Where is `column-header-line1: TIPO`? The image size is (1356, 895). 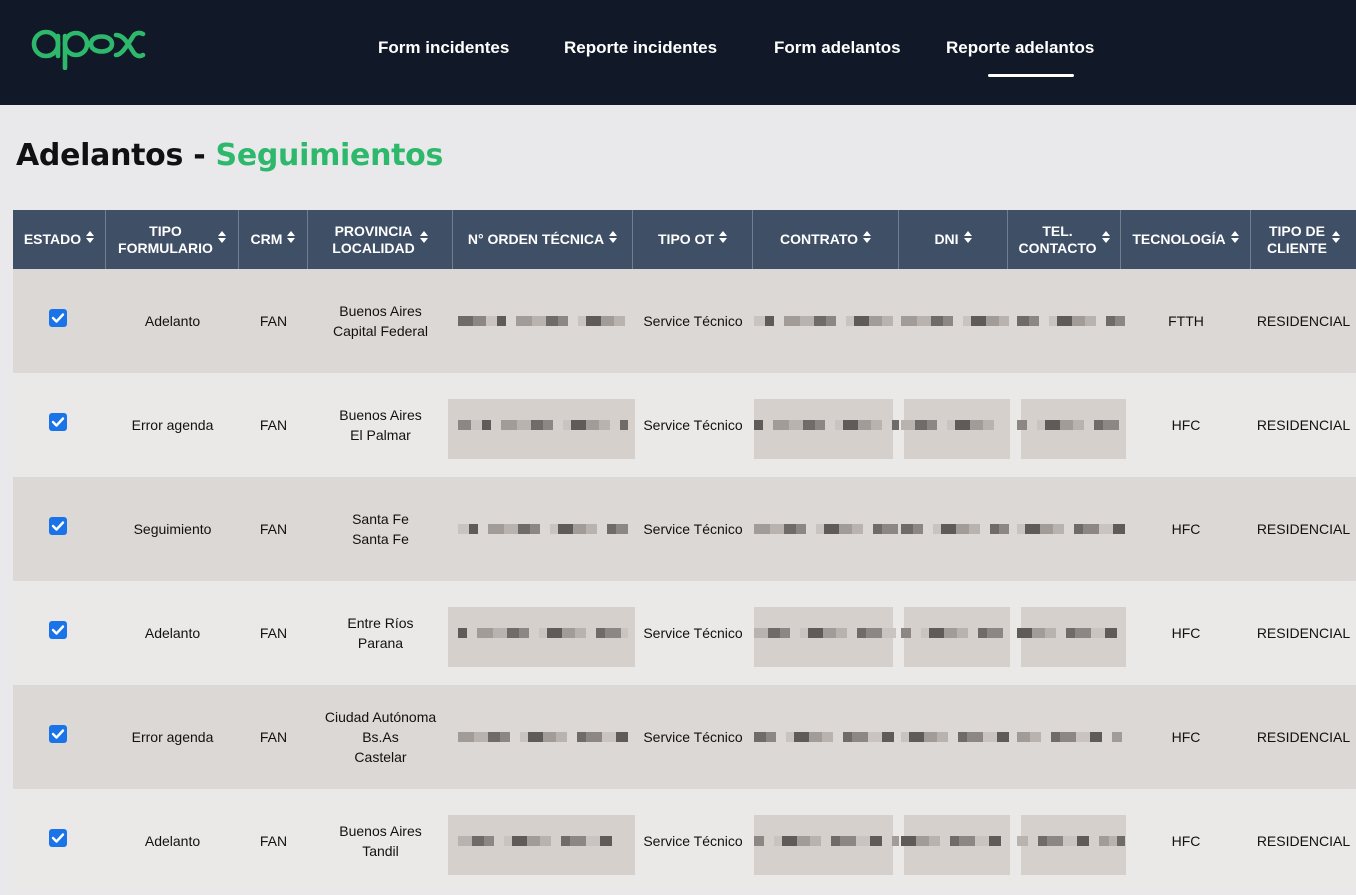
column-header-line1: TIPO is located at coordinates (165, 230).